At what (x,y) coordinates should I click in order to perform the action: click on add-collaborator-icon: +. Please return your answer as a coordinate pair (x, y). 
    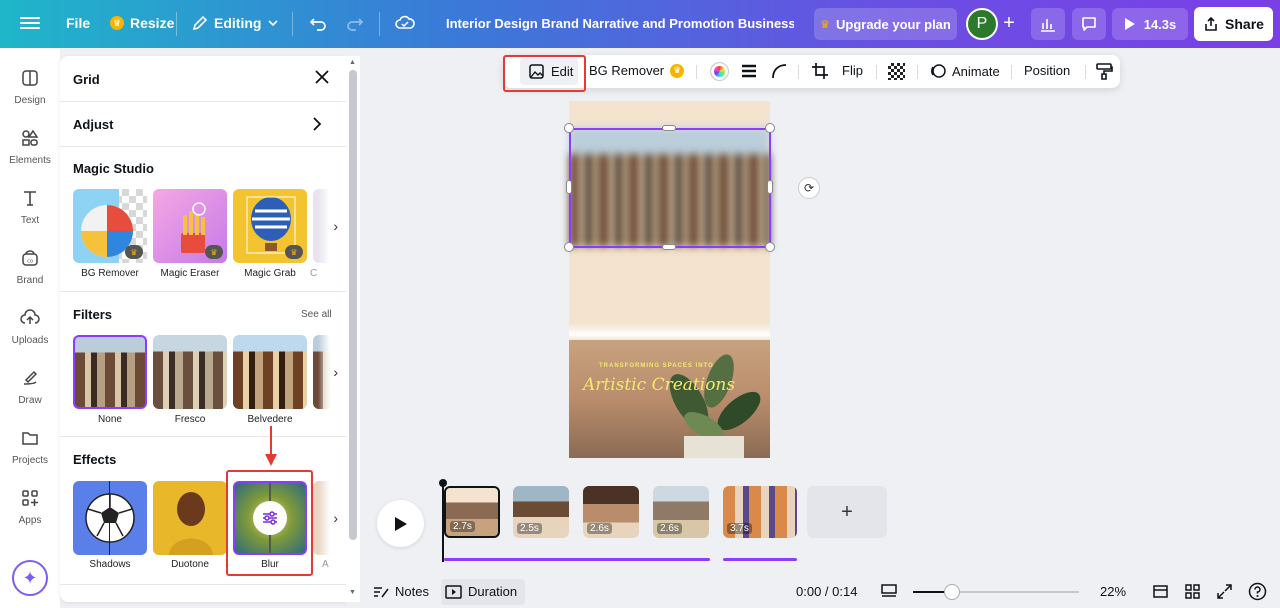
    Looking at the image, I should click on (1009, 24).